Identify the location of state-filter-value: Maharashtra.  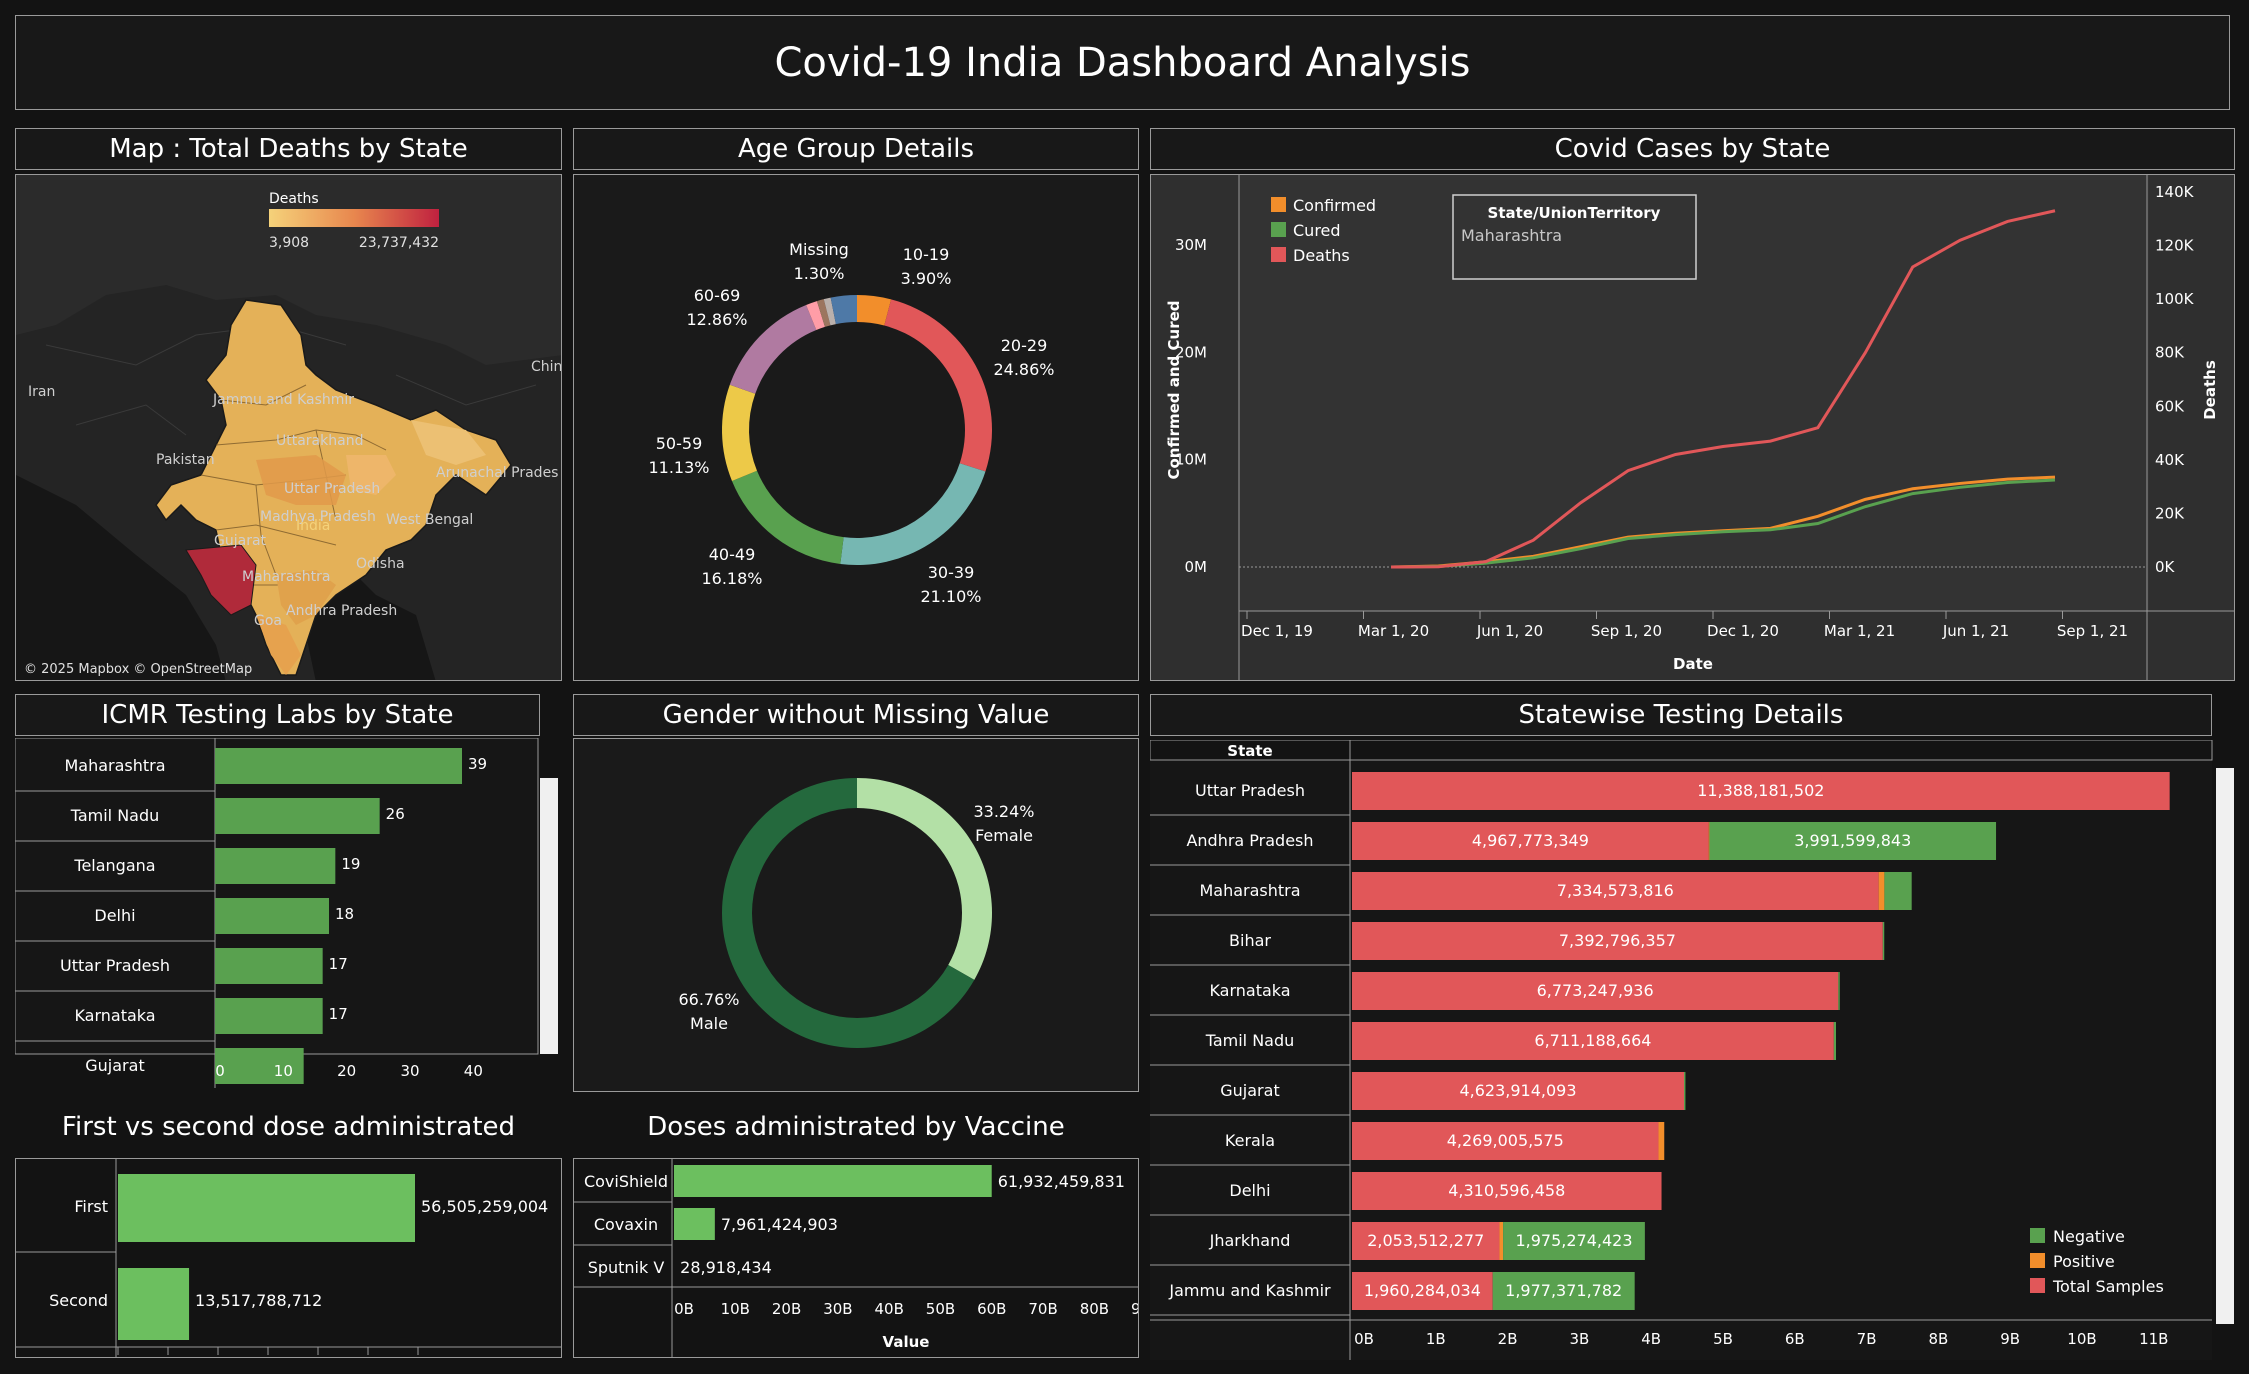
(1511, 235).